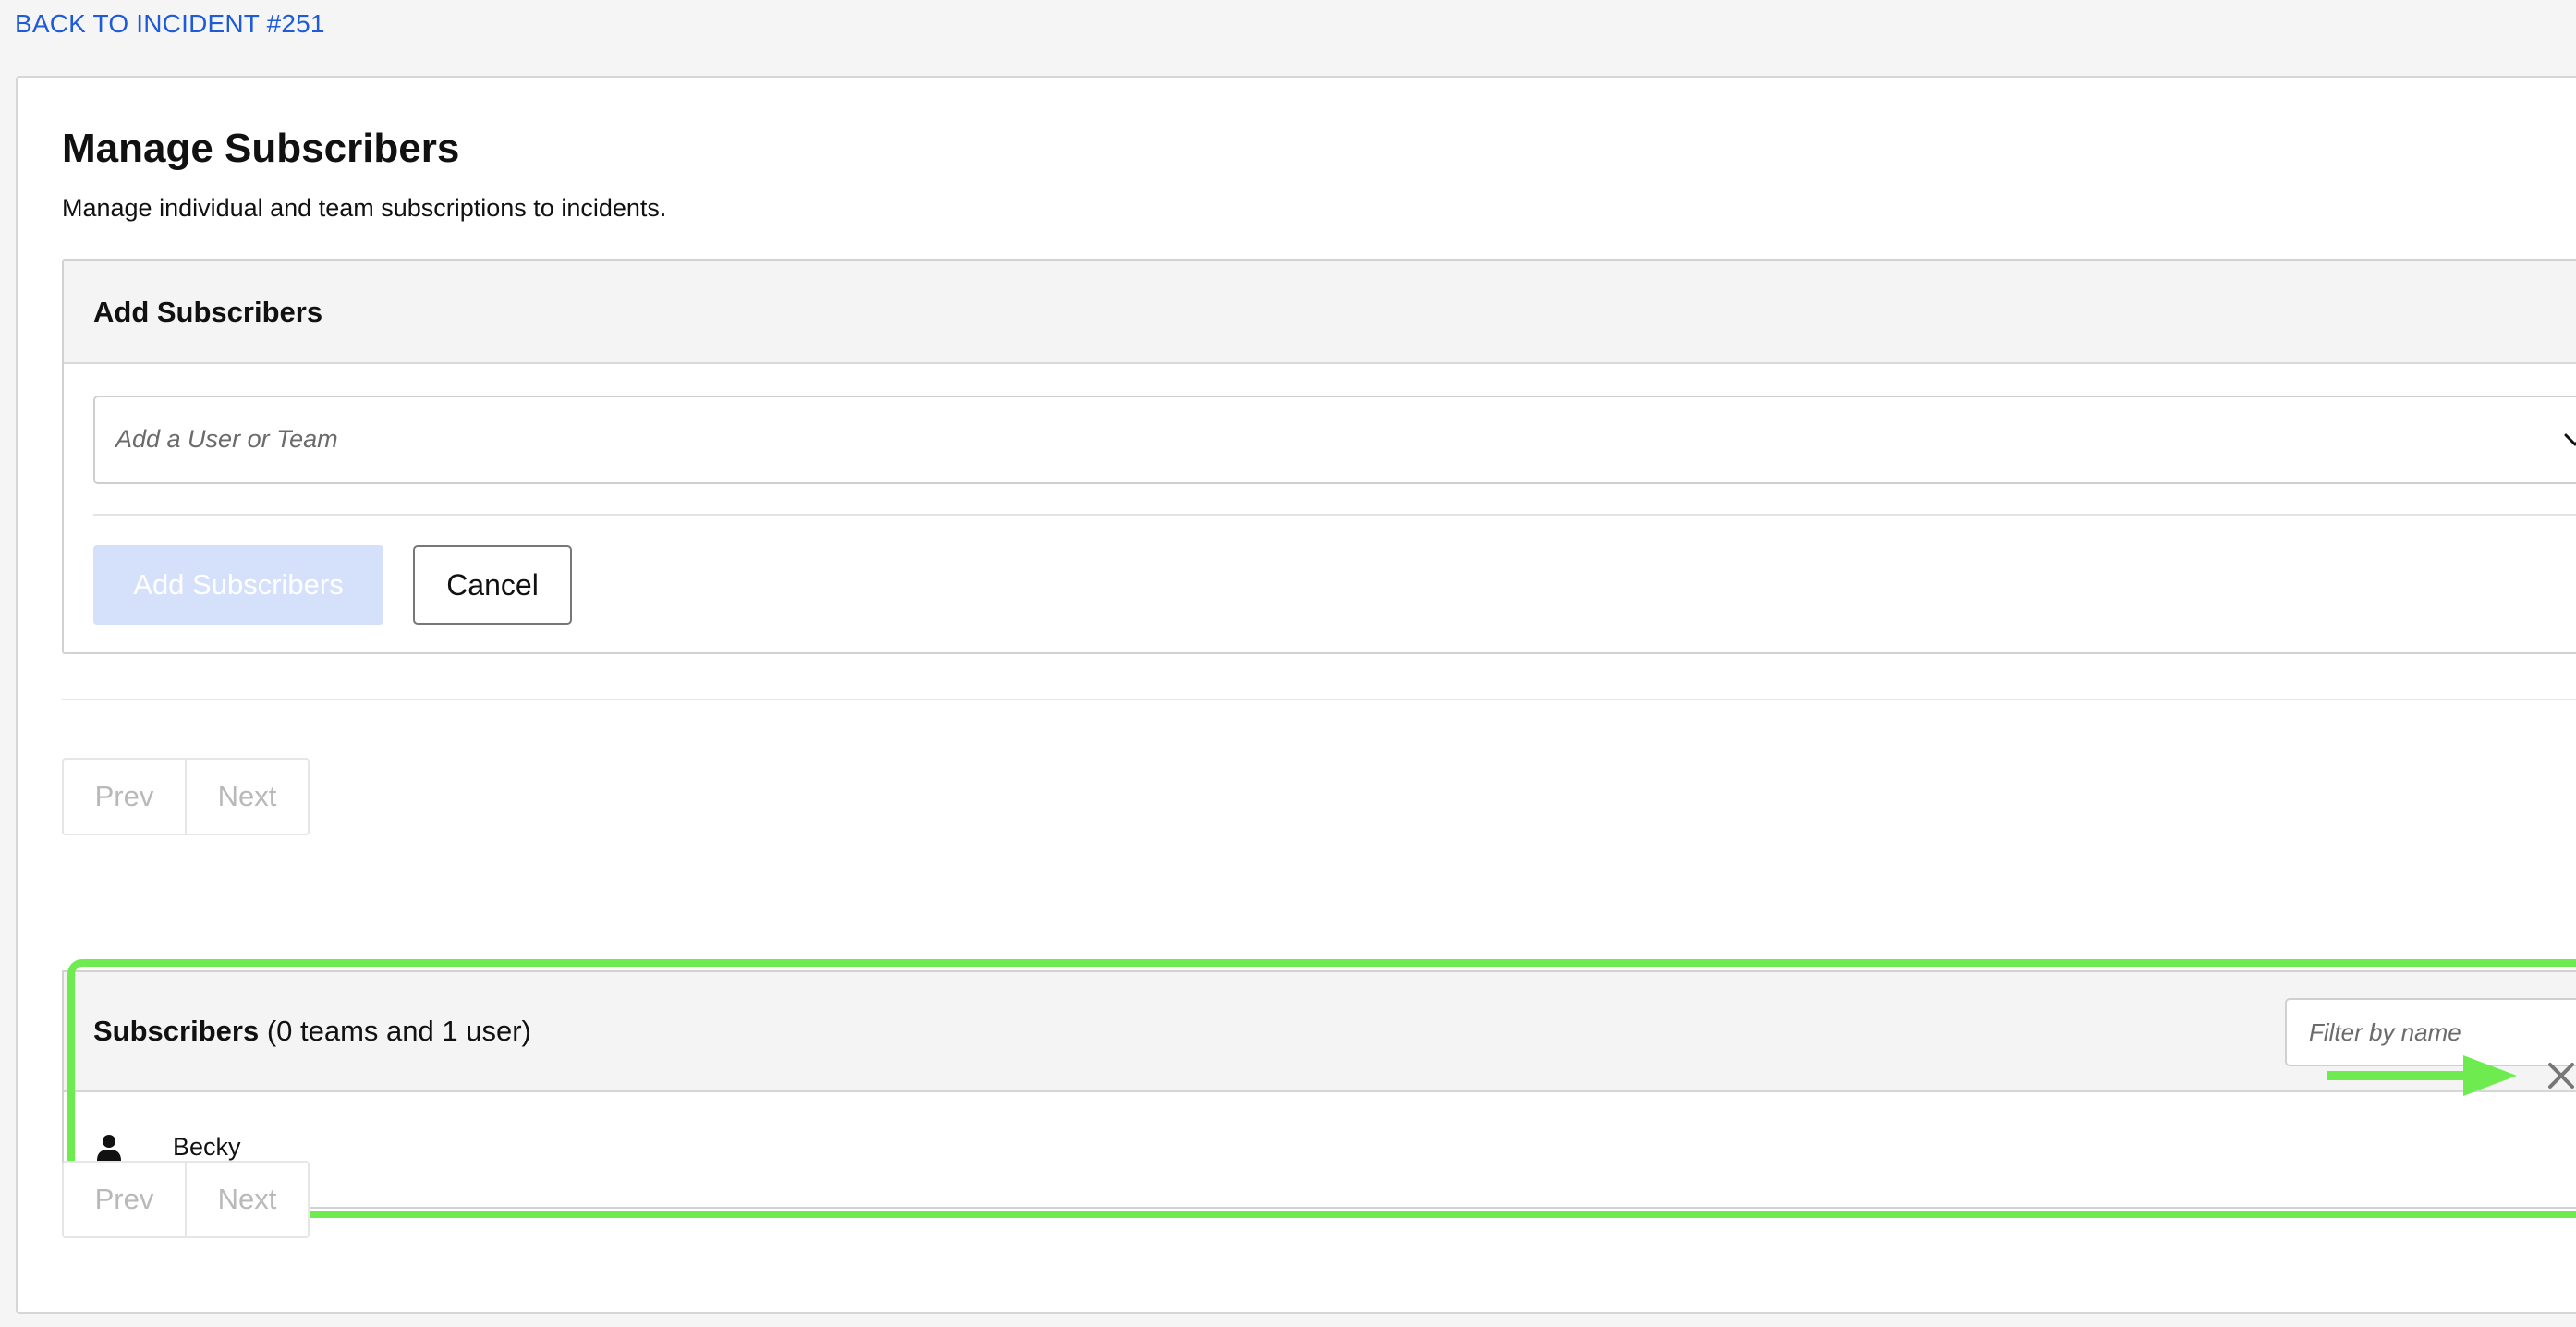 This screenshot has width=2576, height=1327. Describe the element at coordinates (238, 585) in the screenshot. I see `add-subscribers-button: Add Subscribers` at that location.